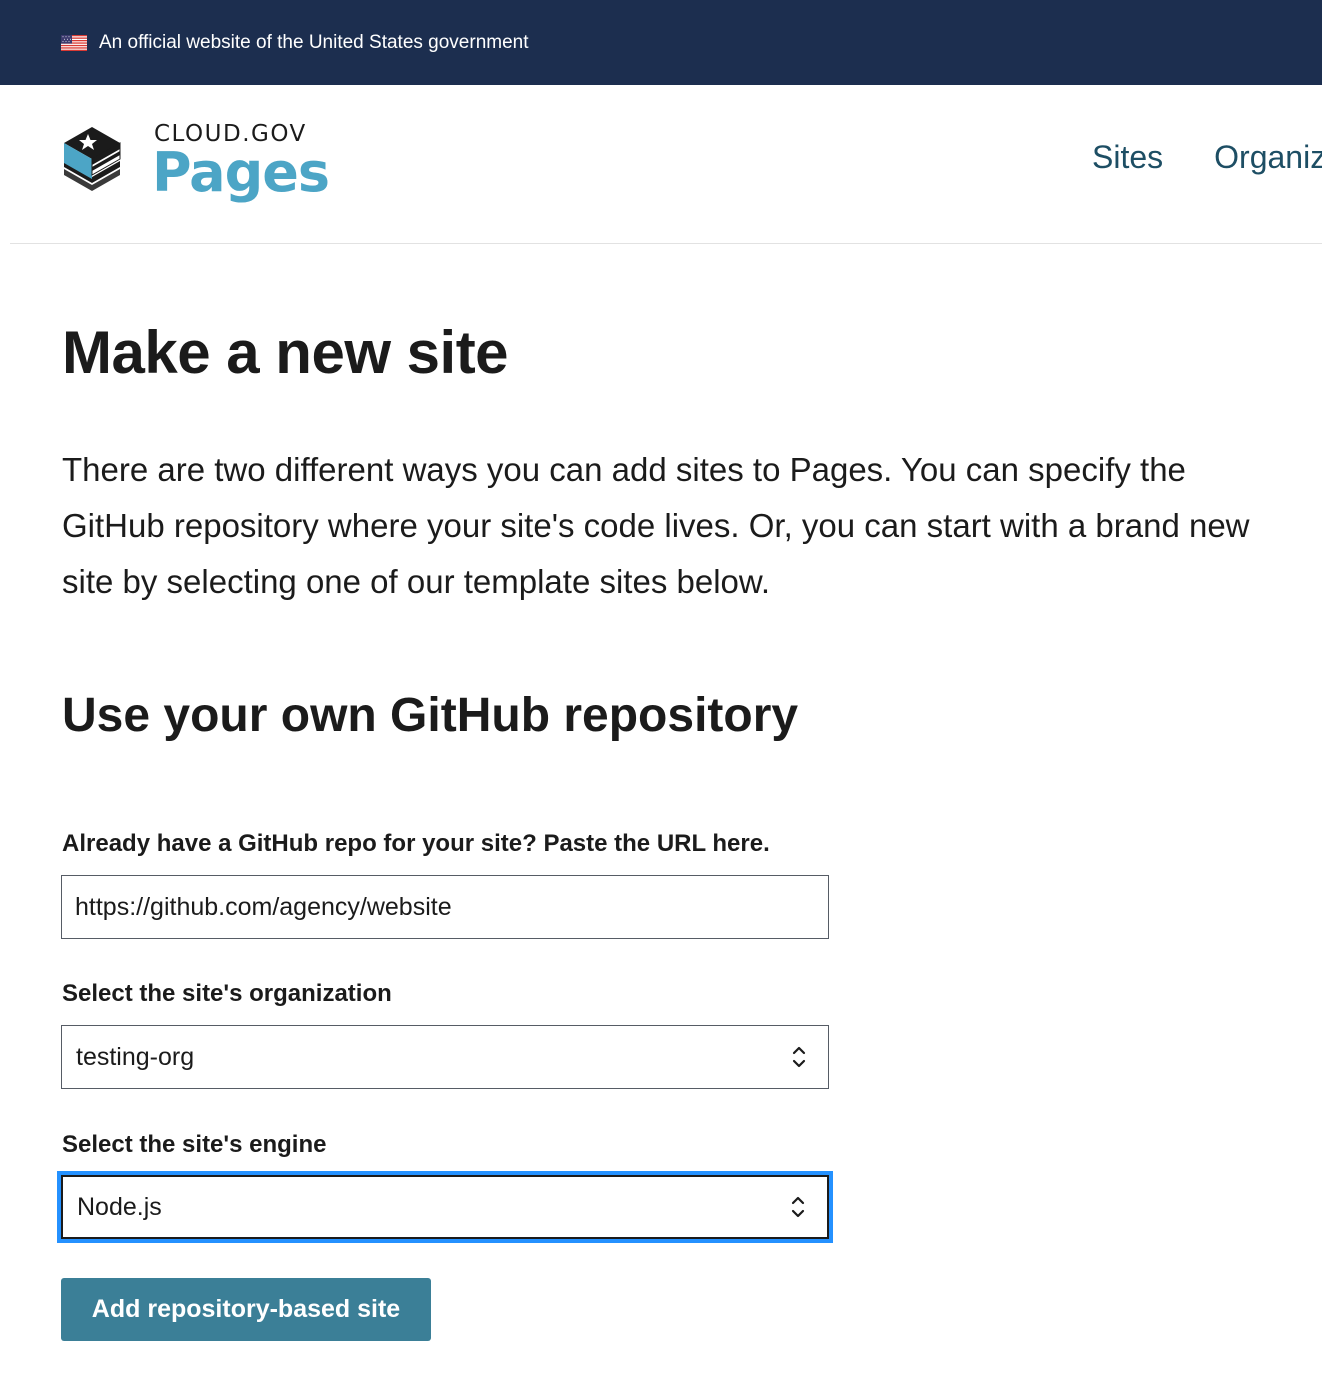 The width and height of the screenshot is (1322, 1388). I want to click on engine-select: Node.js, so click(445, 1207).